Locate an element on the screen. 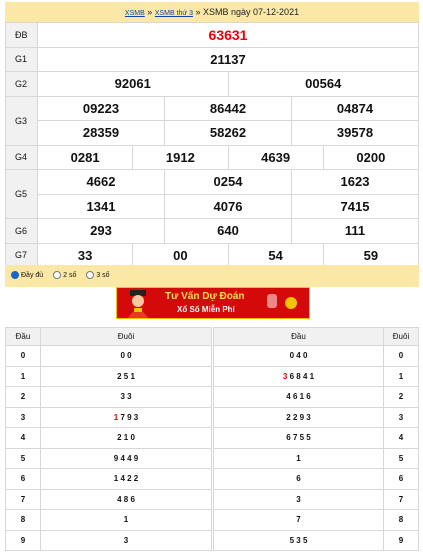 This screenshot has width=423, height=553. prize-number: 39578 is located at coordinates (355, 133).